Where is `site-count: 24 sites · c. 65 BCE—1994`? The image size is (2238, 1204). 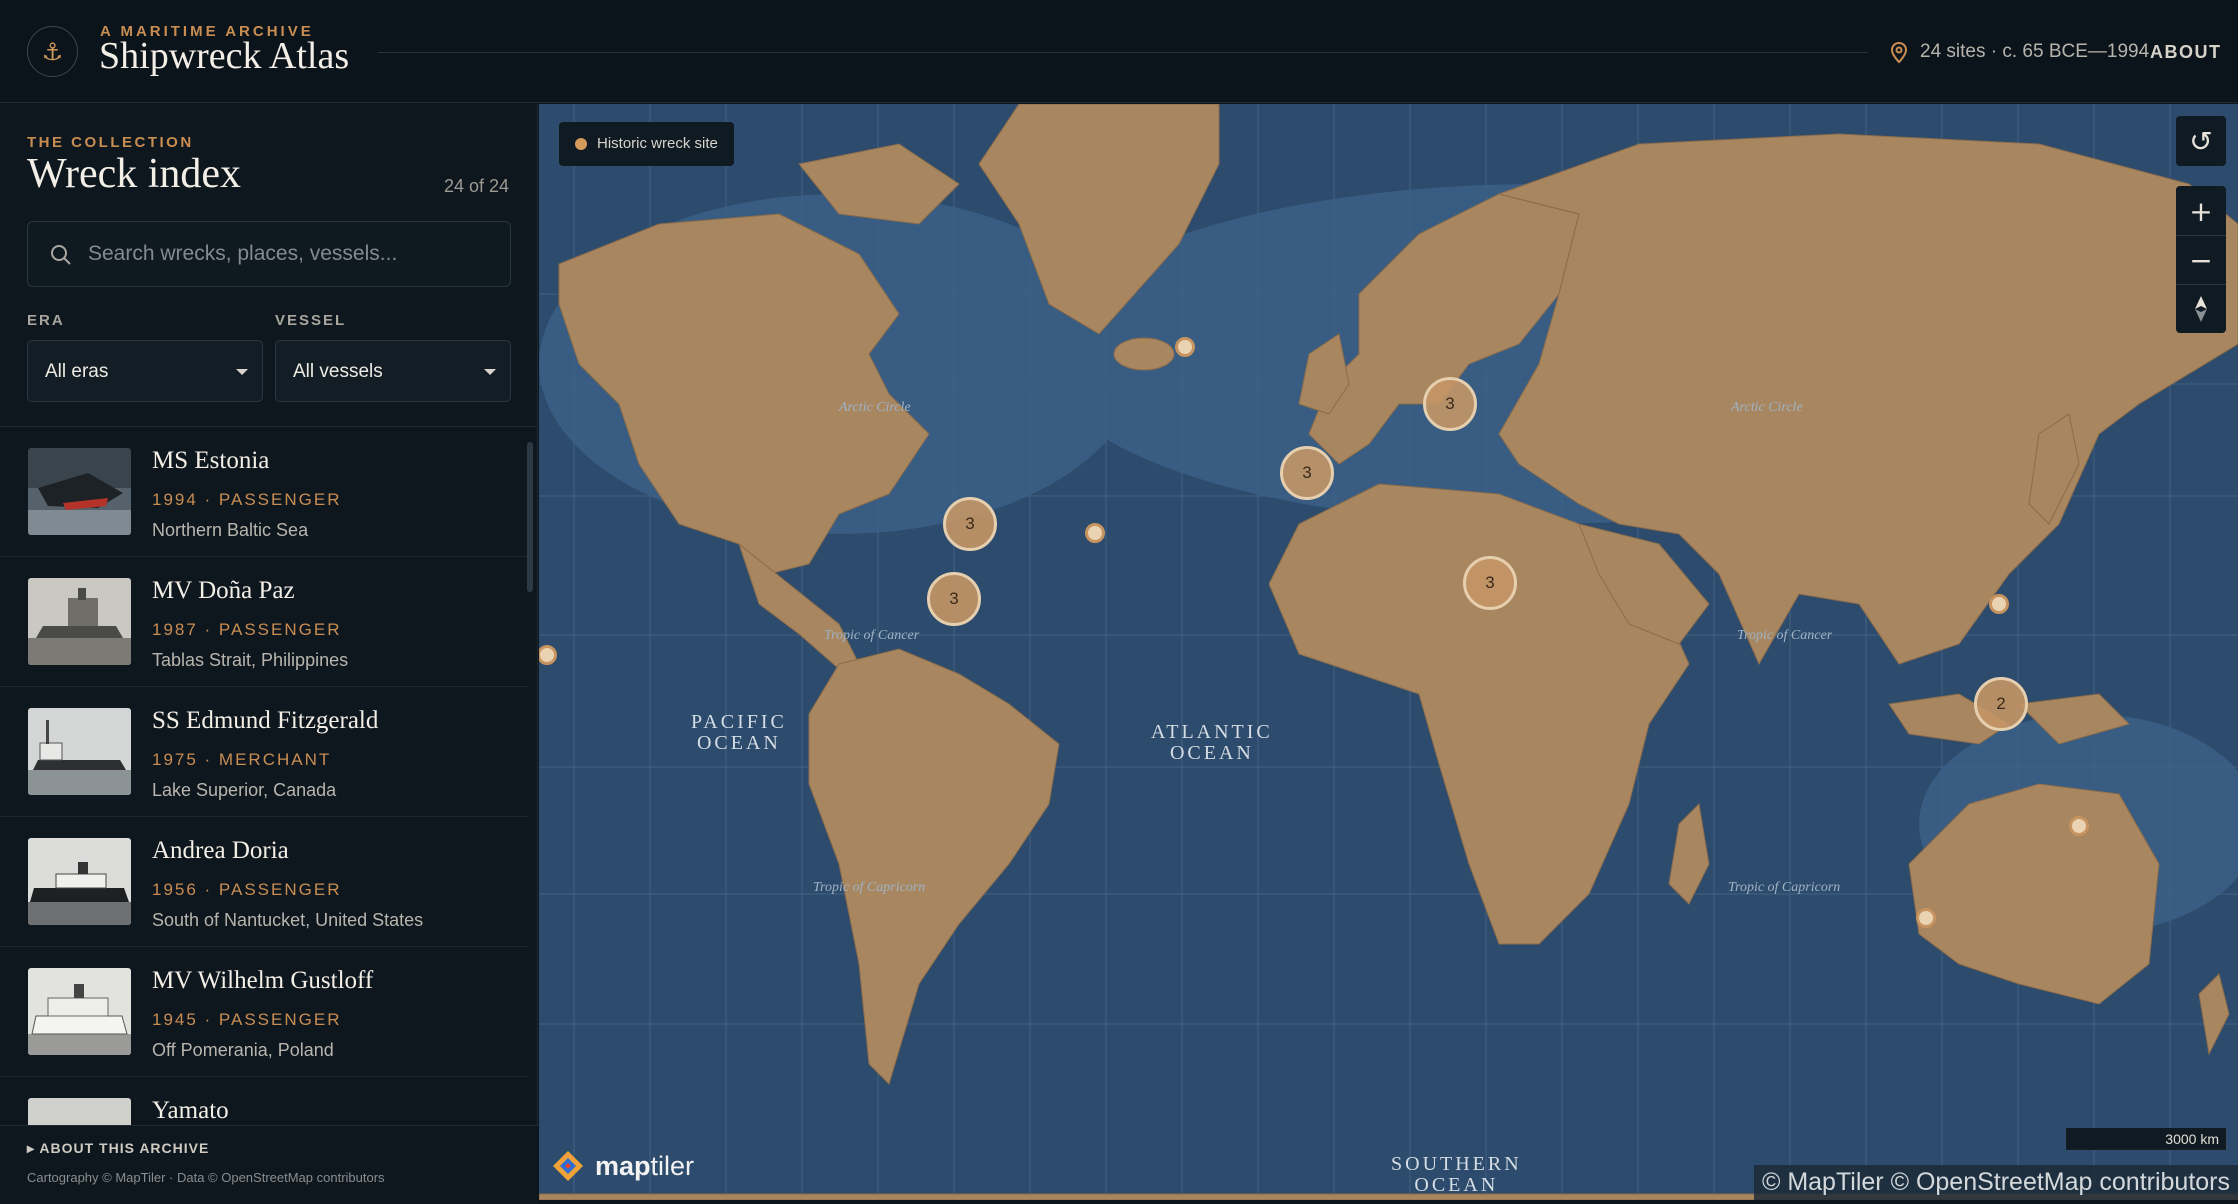
site-count: 24 sites · c. 65 BCE—1994 is located at coordinates (2035, 51).